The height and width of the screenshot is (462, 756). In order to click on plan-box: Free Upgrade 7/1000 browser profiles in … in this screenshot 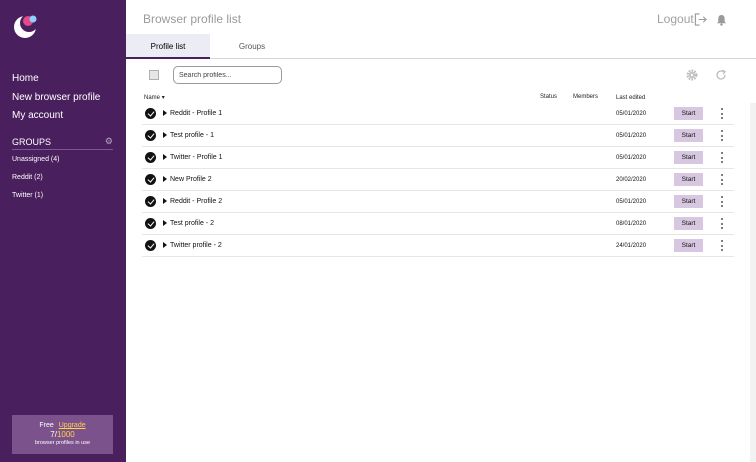, I will do `click(62, 434)`.